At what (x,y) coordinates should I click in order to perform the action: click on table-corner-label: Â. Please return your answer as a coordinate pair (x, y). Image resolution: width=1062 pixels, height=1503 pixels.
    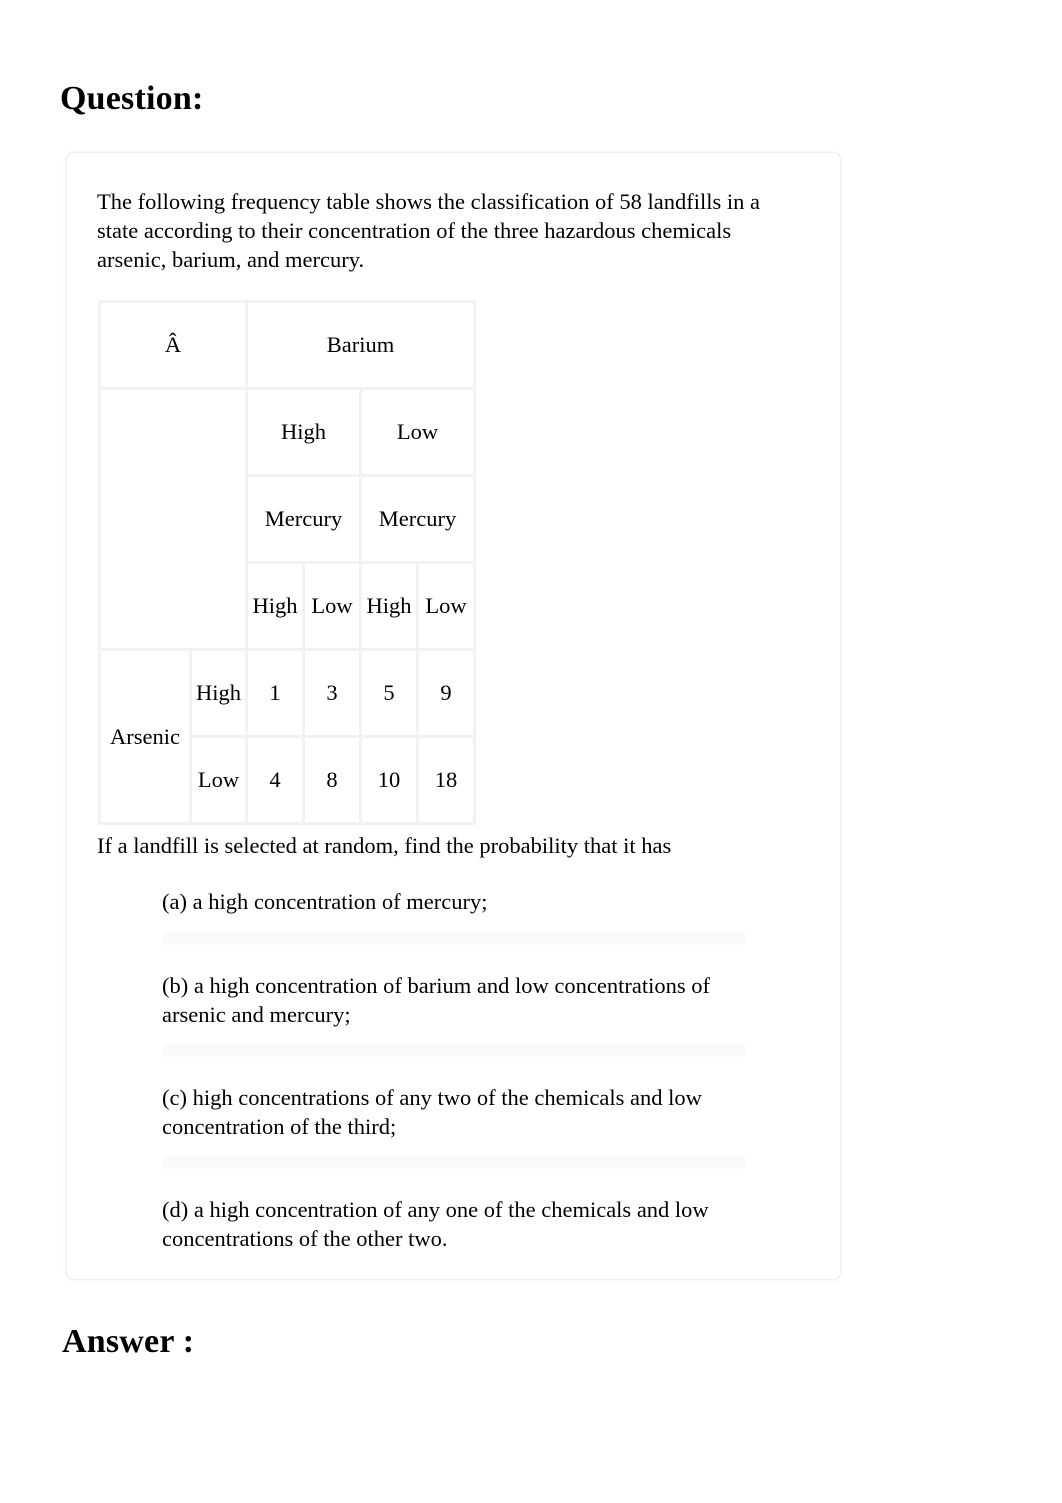
    Looking at the image, I should click on (173, 345).